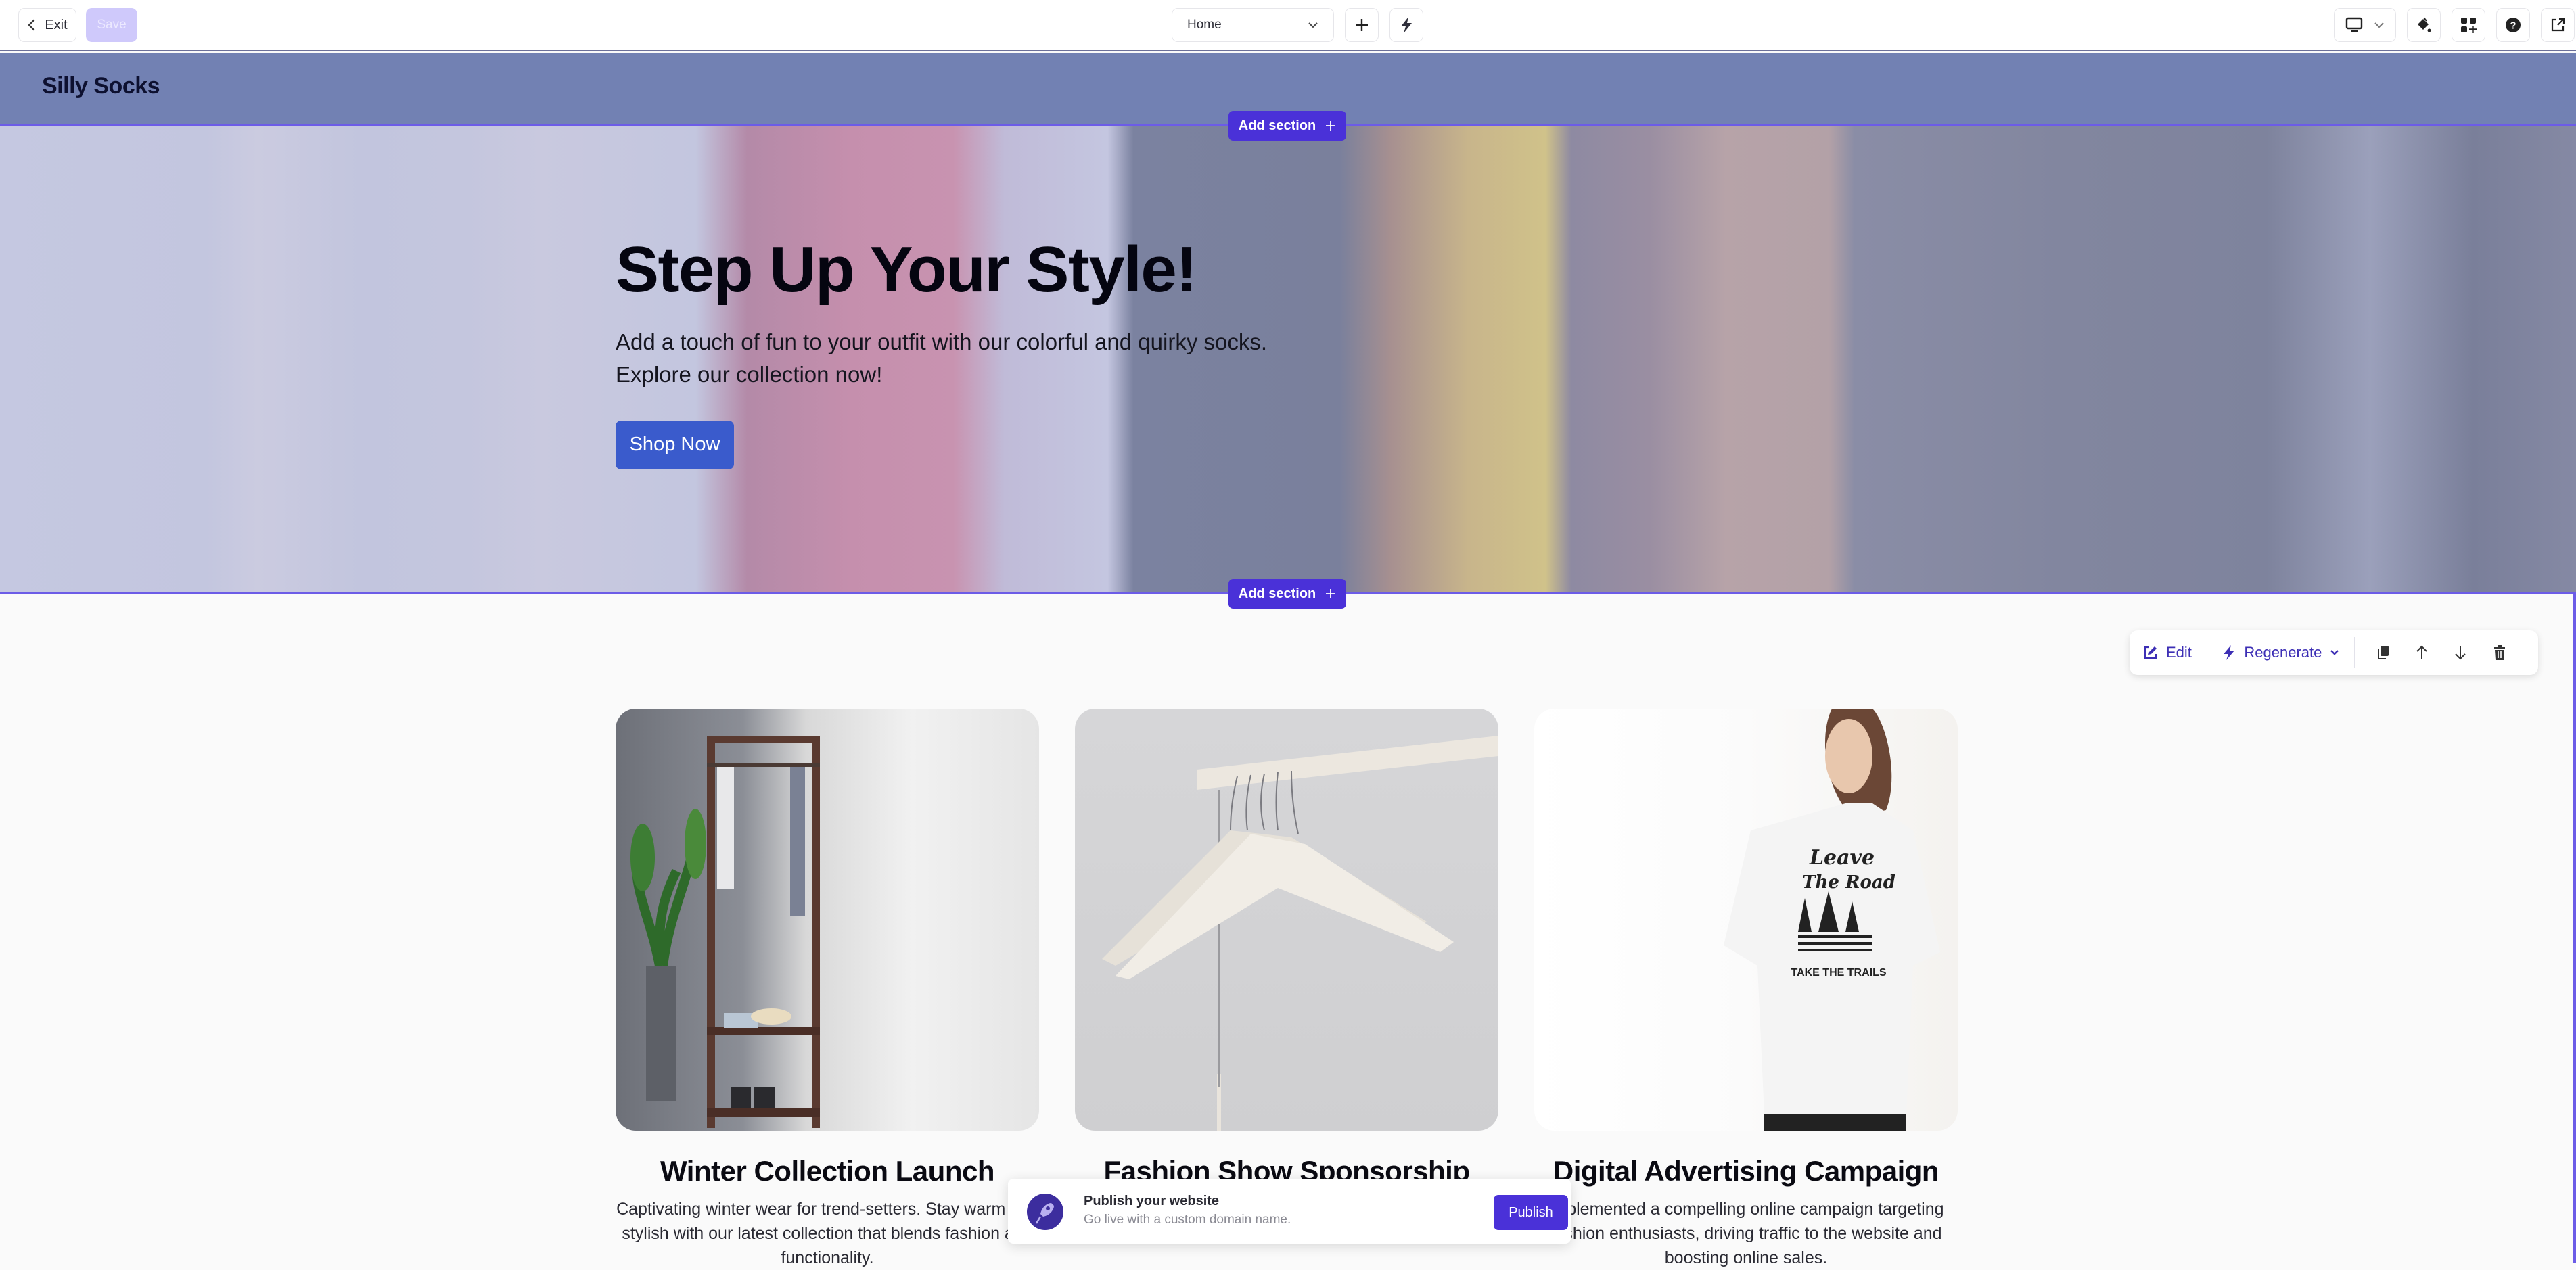 The height and width of the screenshot is (1270, 2576). I want to click on svg-text: The Road, so click(1848, 882).